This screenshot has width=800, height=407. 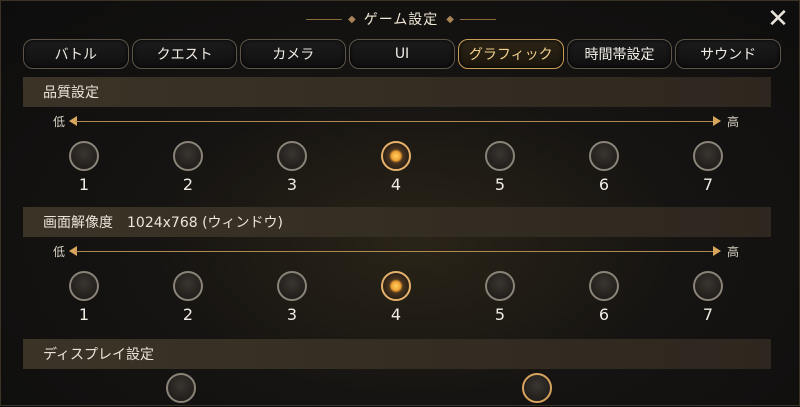 What do you see at coordinates (163, 223) in the screenshot?
I see `resolution-section-title: 画面解像度 1024x768 (ウィンドウ)` at bounding box center [163, 223].